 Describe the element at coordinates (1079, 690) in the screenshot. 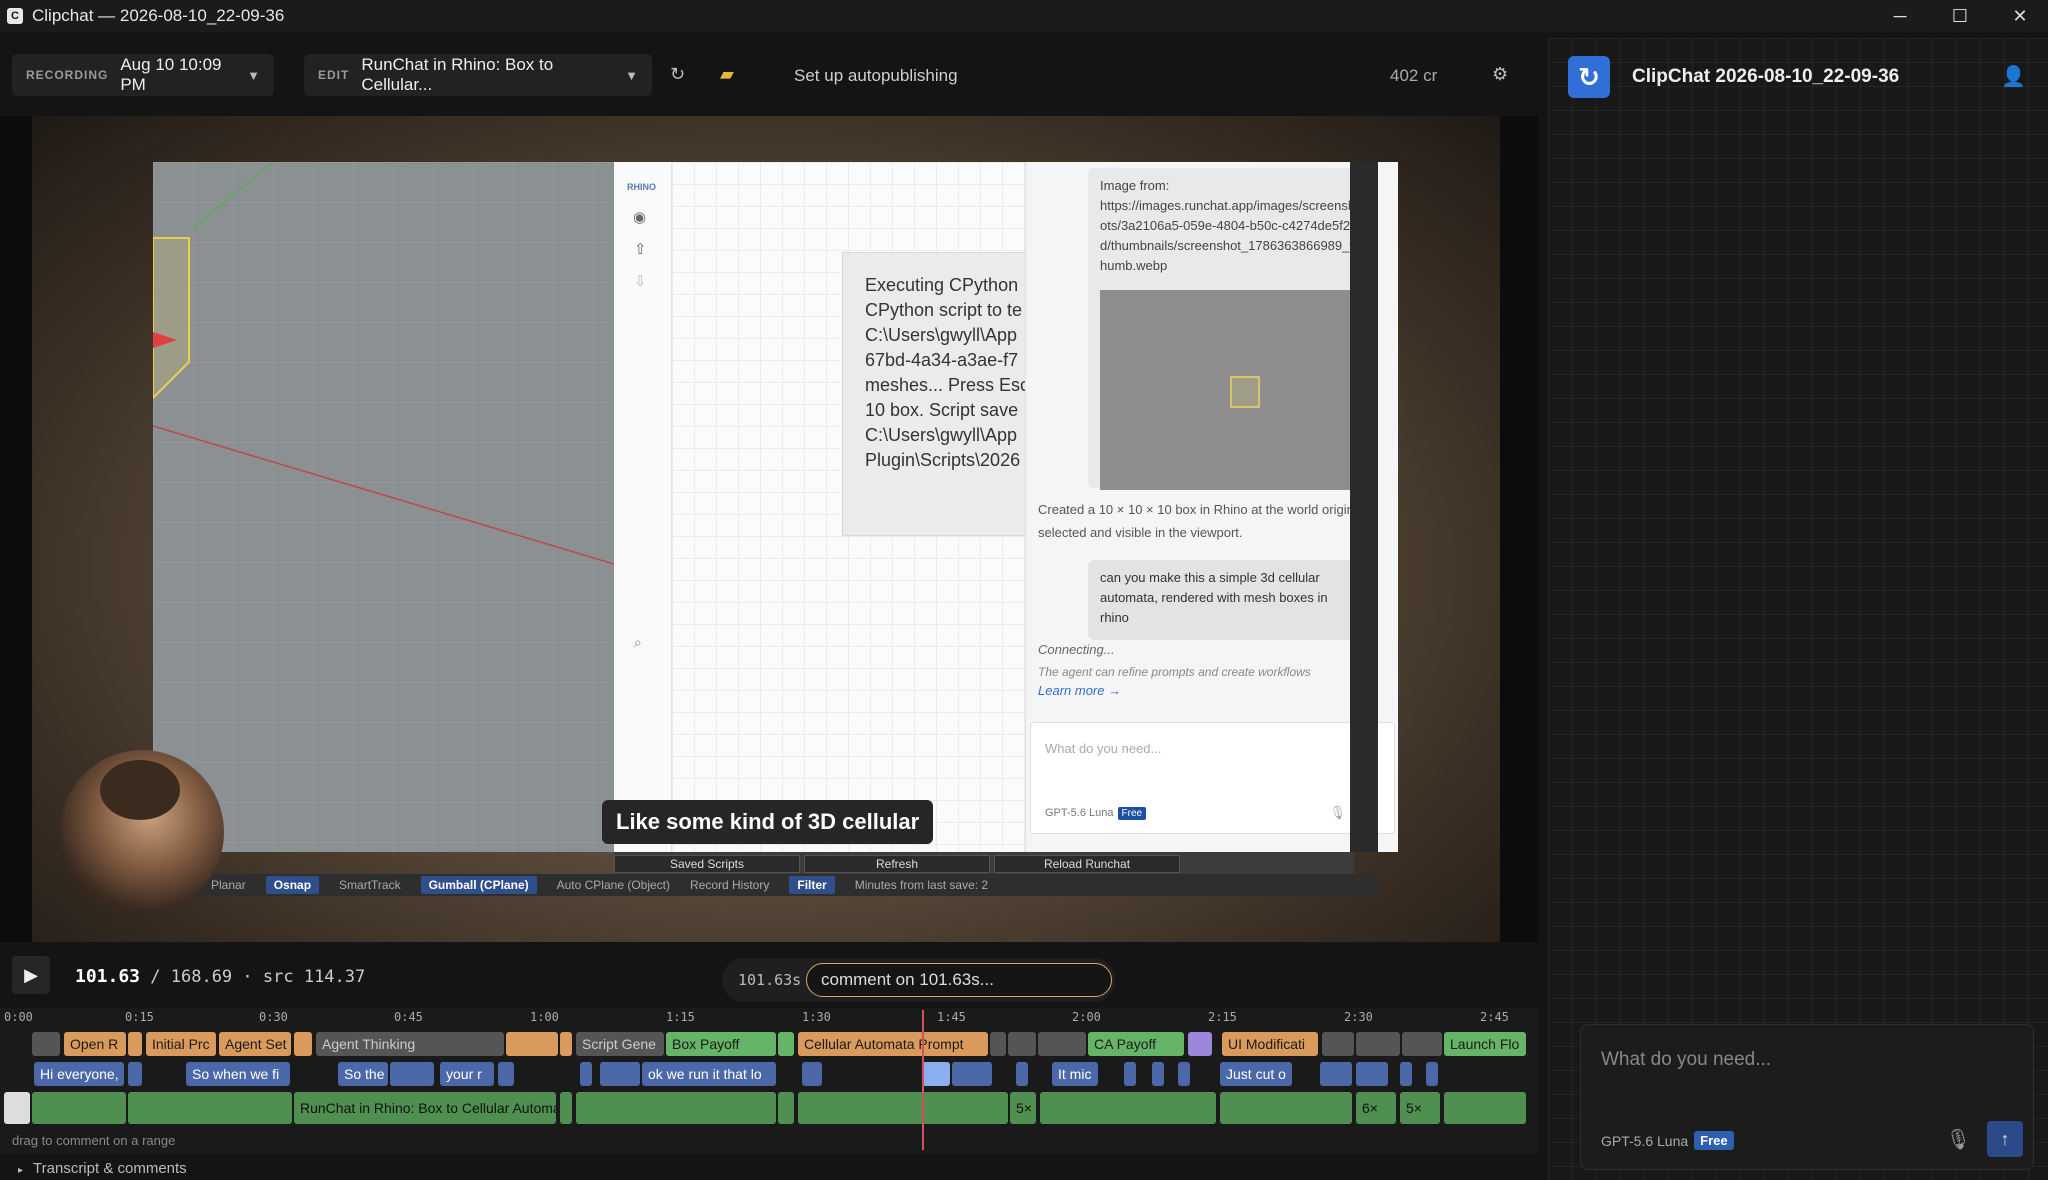

I see `learn-more-link: Learn more →` at that location.